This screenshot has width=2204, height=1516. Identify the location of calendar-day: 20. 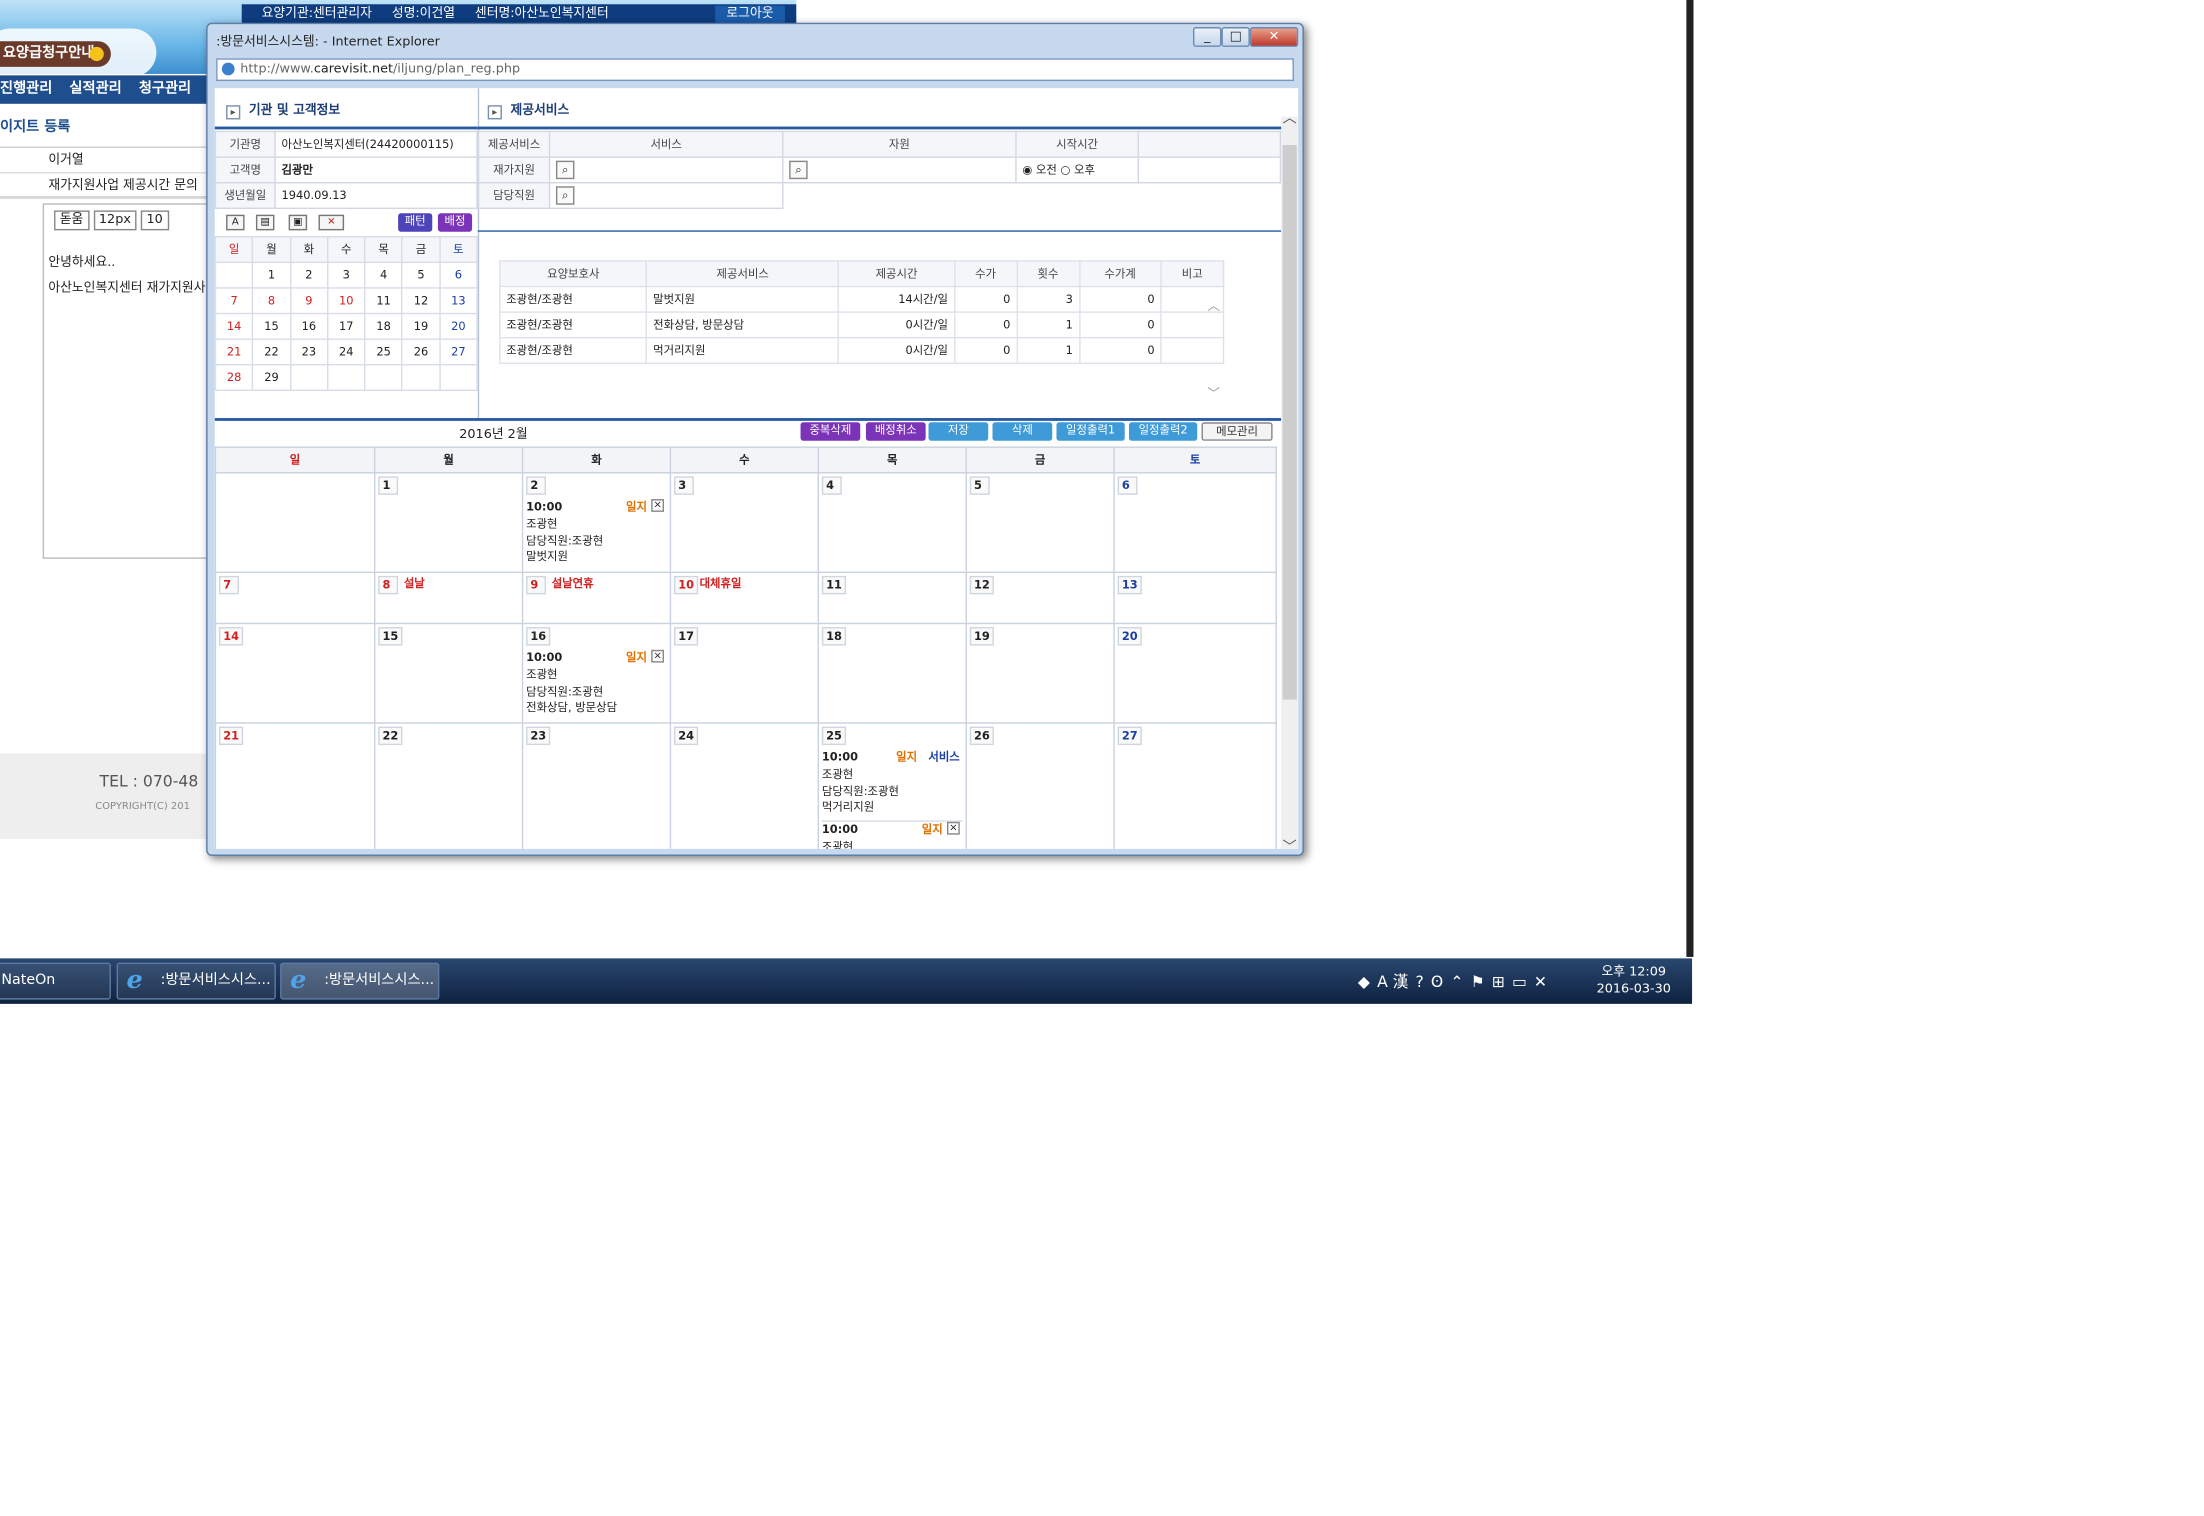
(1195, 673).